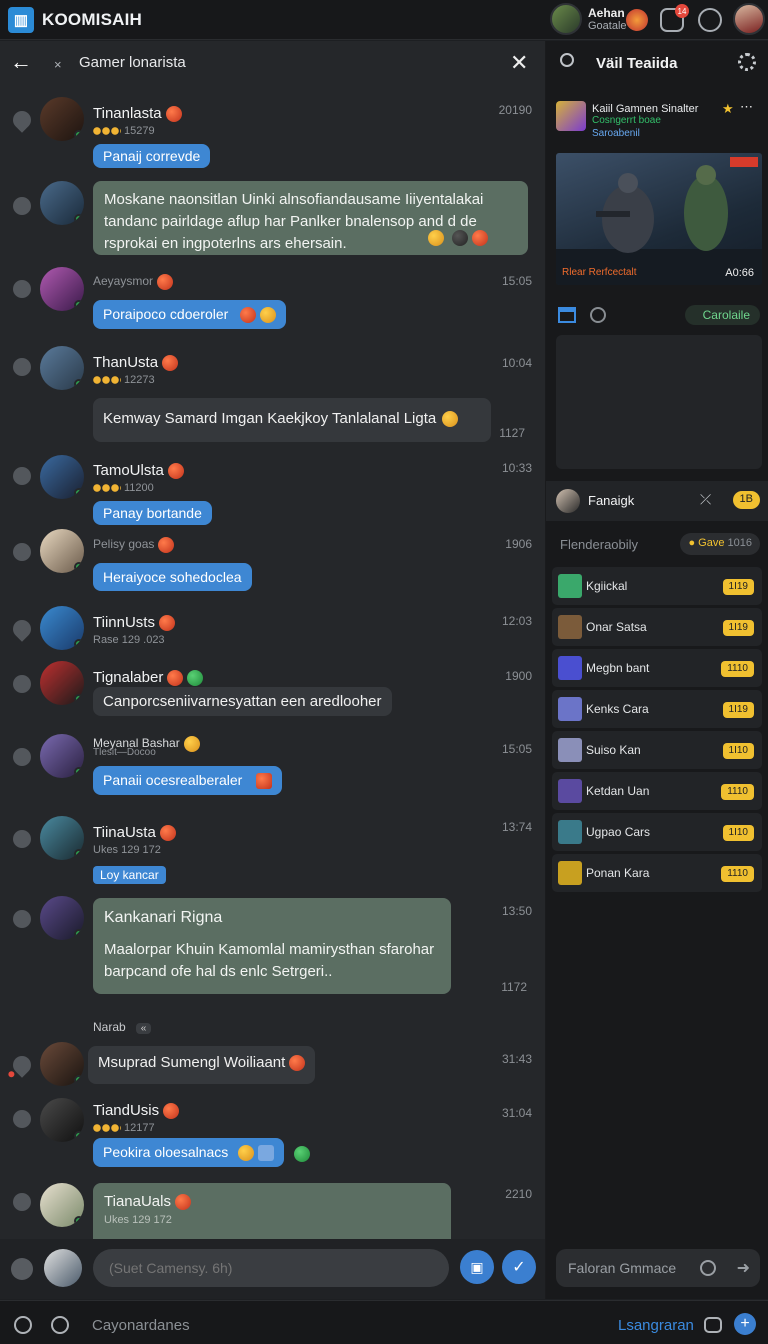 This screenshot has width=768, height=1344. Describe the element at coordinates (571, 116) in the screenshot. I see `game-thumbnail` at that location.